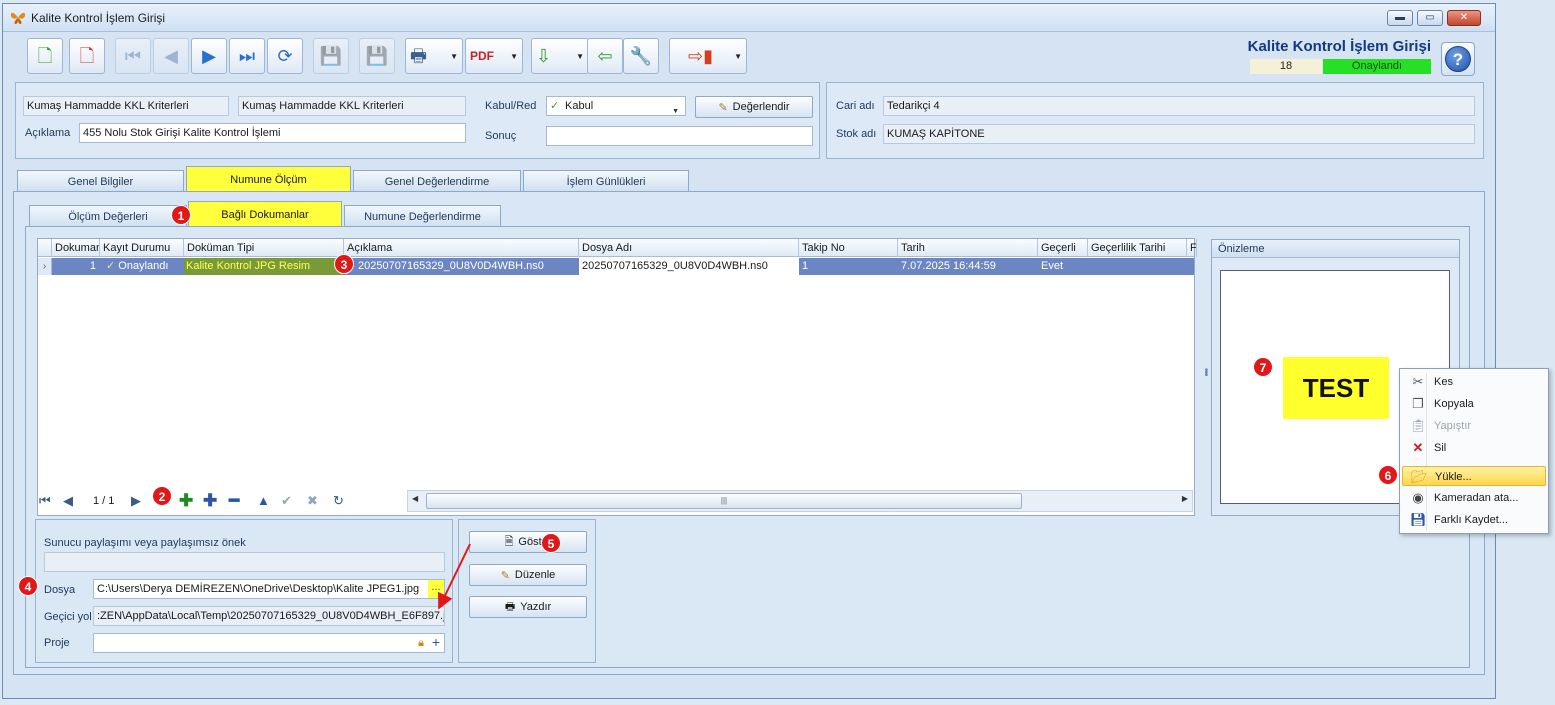 The width and height of the screenshot is (1555, 705). What do you see at coordinates (1063, 266) in the screenshot?
I see `cell-valid: Evet` at bounding box center [1063, 266].